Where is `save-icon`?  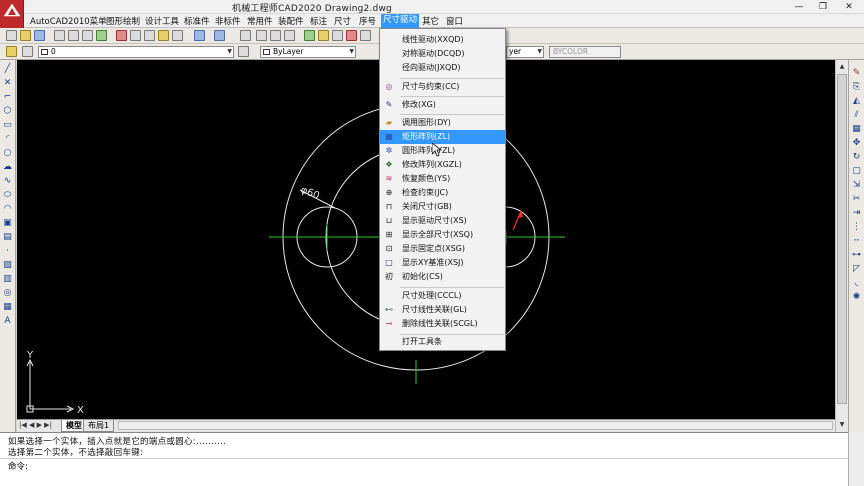
save-icon is located at coordinates (39, 35).